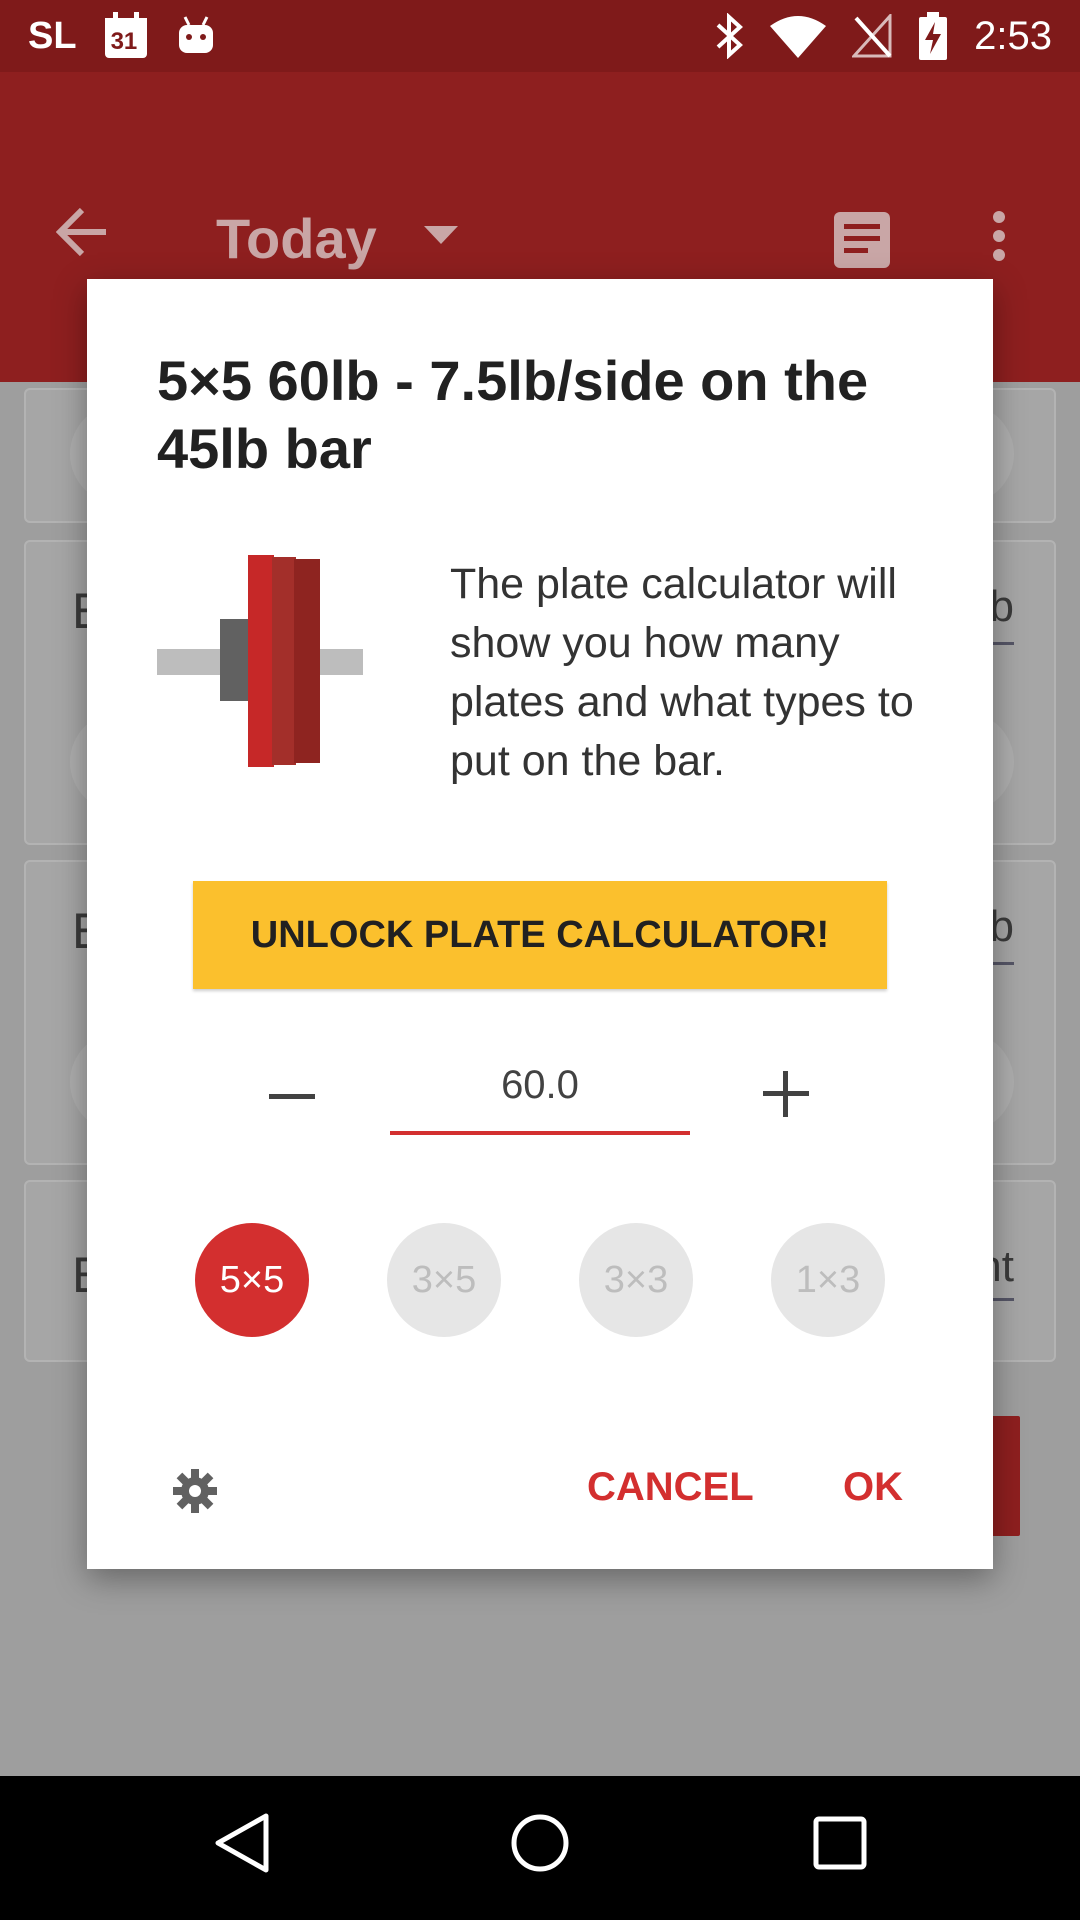  What do you see at coordinates (441, 237) in the screenshot?
I see `chevron-down-icon` at bounding box center [441, 237].